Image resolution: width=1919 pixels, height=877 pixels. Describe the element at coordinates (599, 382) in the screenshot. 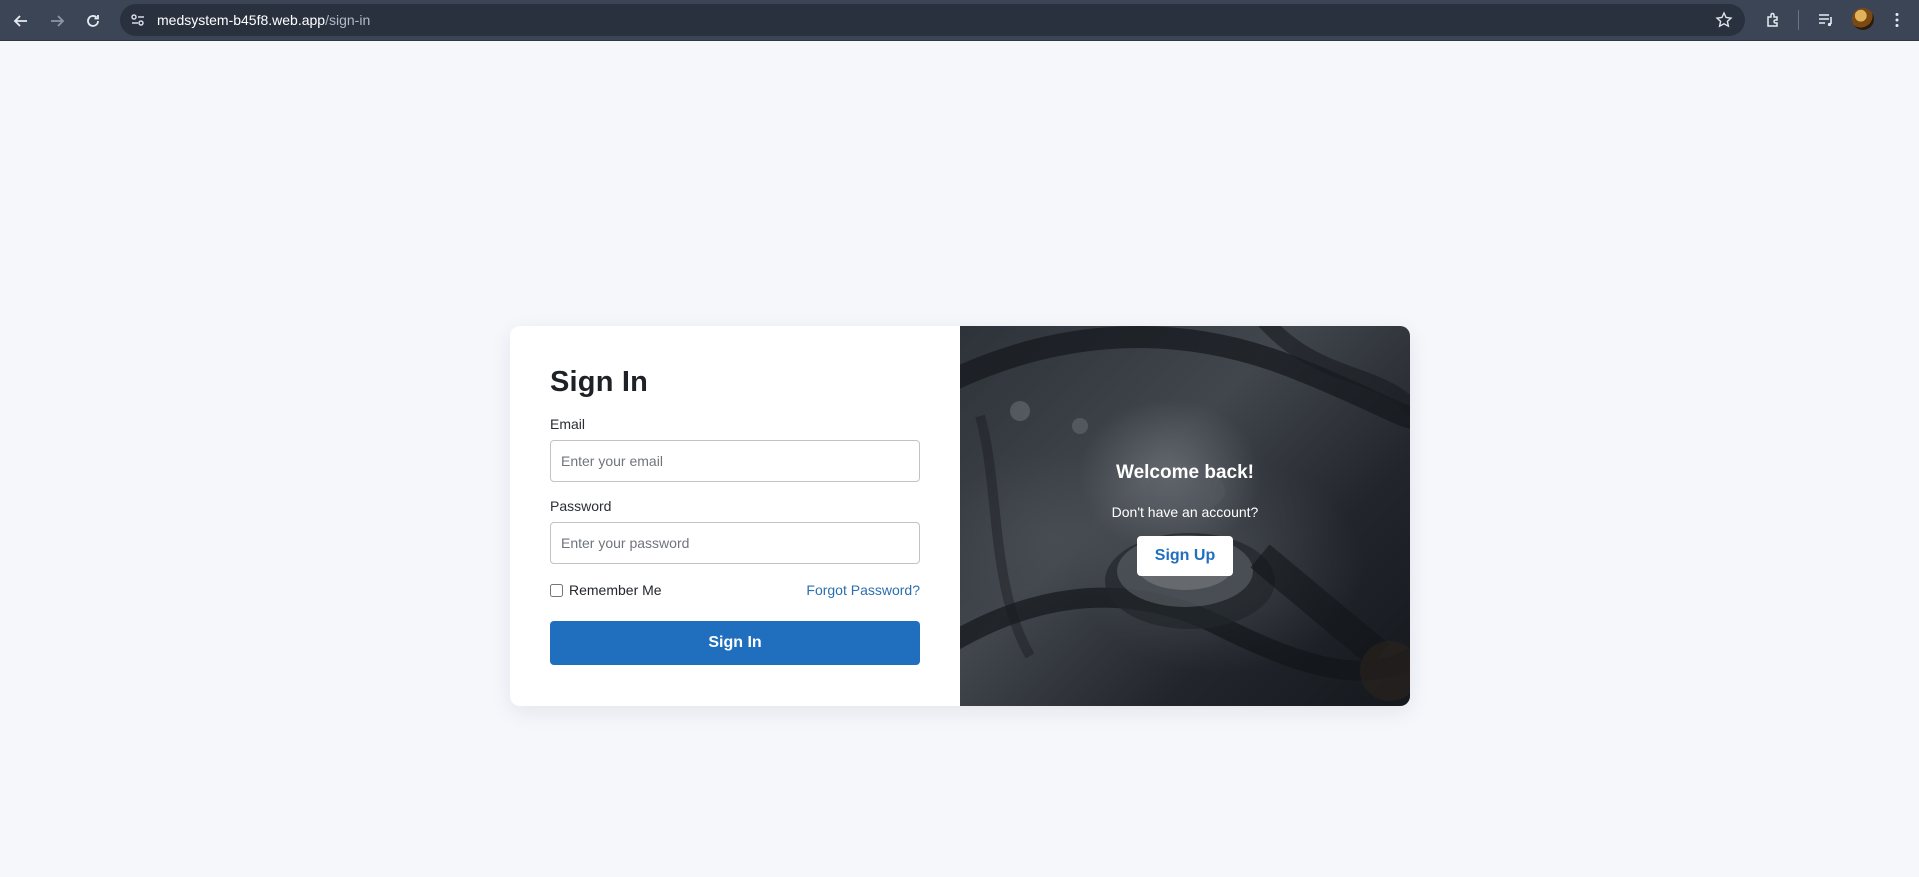

I see `signin-title: Sign In` at that location.